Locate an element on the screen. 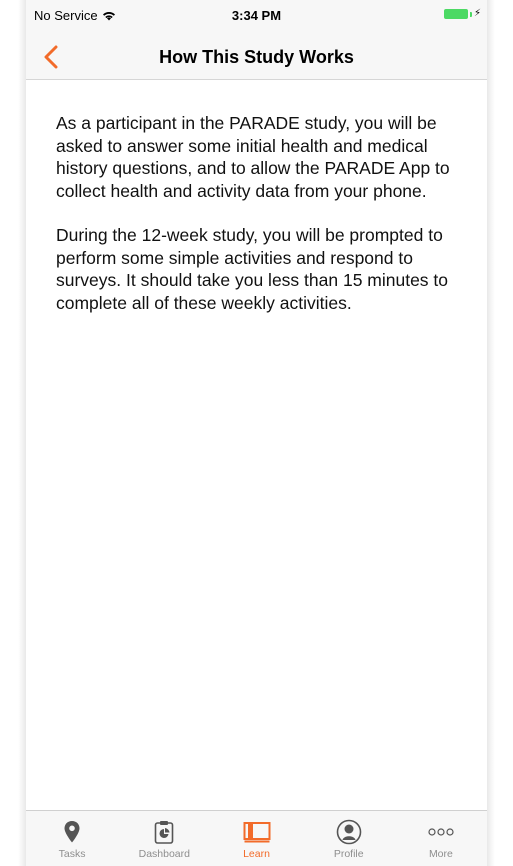 This screenshot has height=866, width=513. tab-dashboard: Dashboard is located at coordinates (164, 838).